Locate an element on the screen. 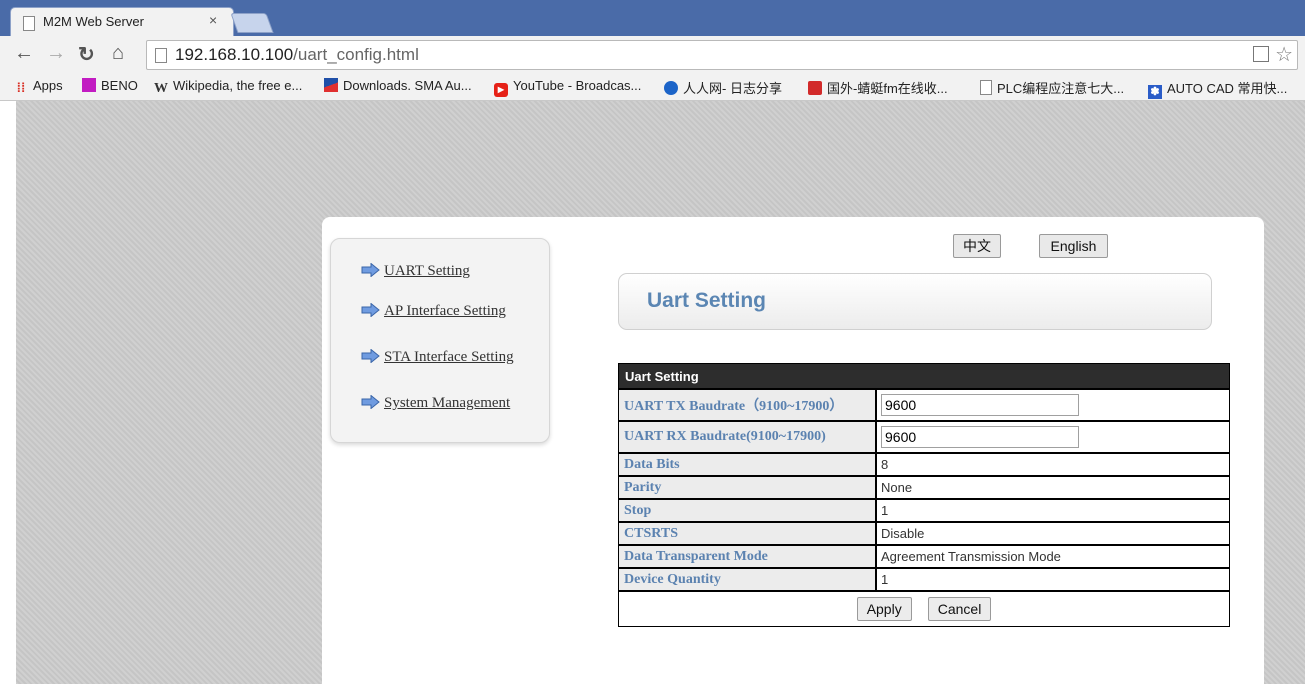 This screenshot has height=684, width=1305. table-row: UART TX Baudrate（9100~17900） is located at coordinates (924, 405).